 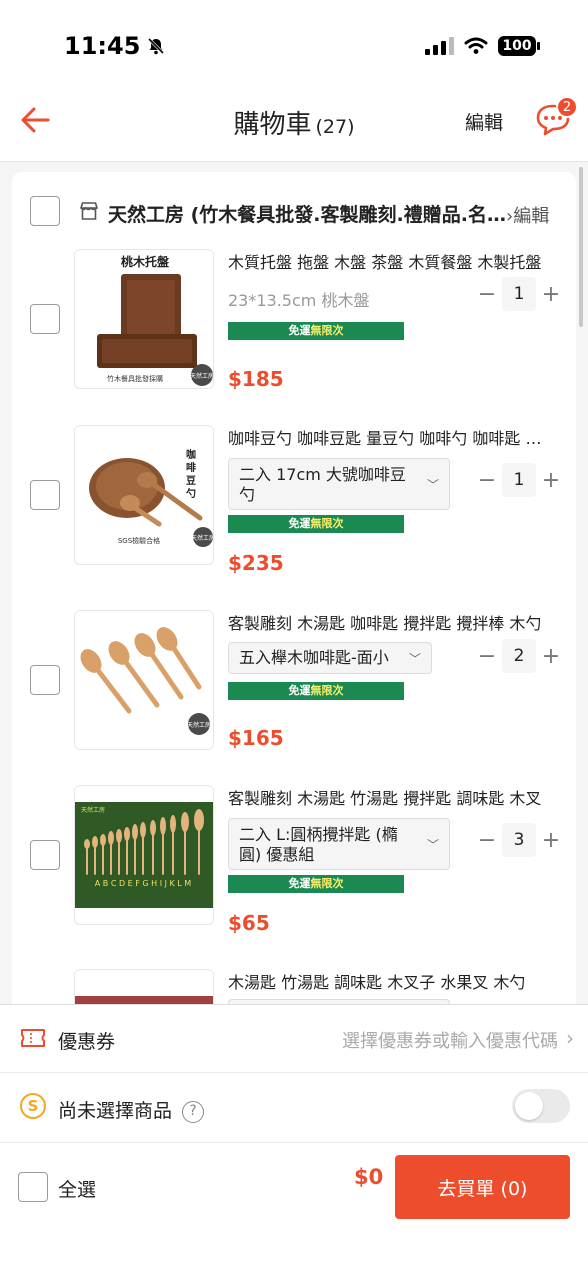 What do you see at coordinates (193, 1111) in the screenshot?
I see `help-icon: ?` at bounding box center [193, 1111].